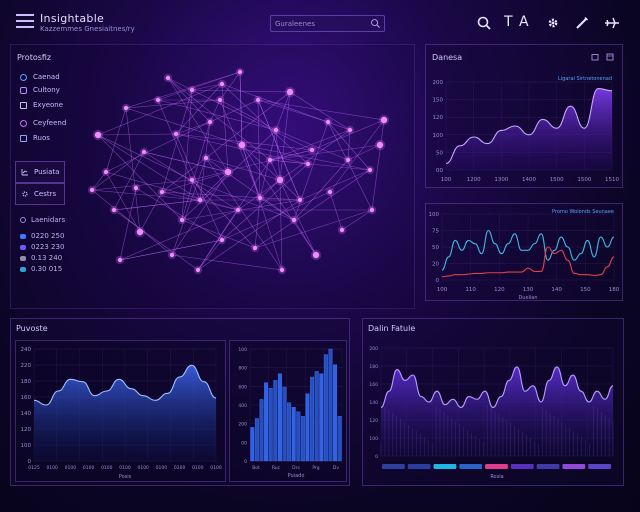 The height and width of the screenshot is (512, 640). What do you see at coordinates (25, 21) in the screenshot?
I see `menu-icon` at bounding box center [25, 21].